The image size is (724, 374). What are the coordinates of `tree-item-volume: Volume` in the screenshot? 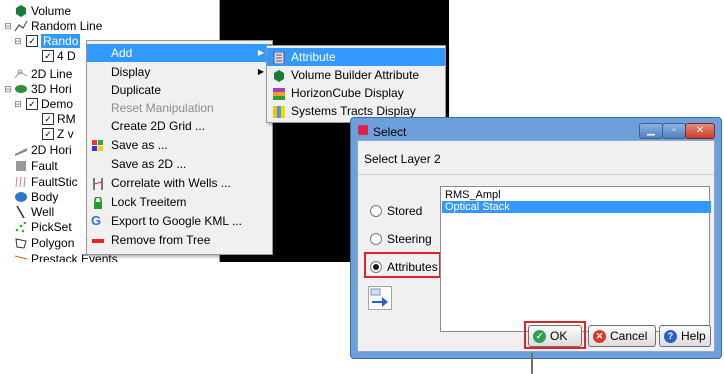 It's located at (37, 11).